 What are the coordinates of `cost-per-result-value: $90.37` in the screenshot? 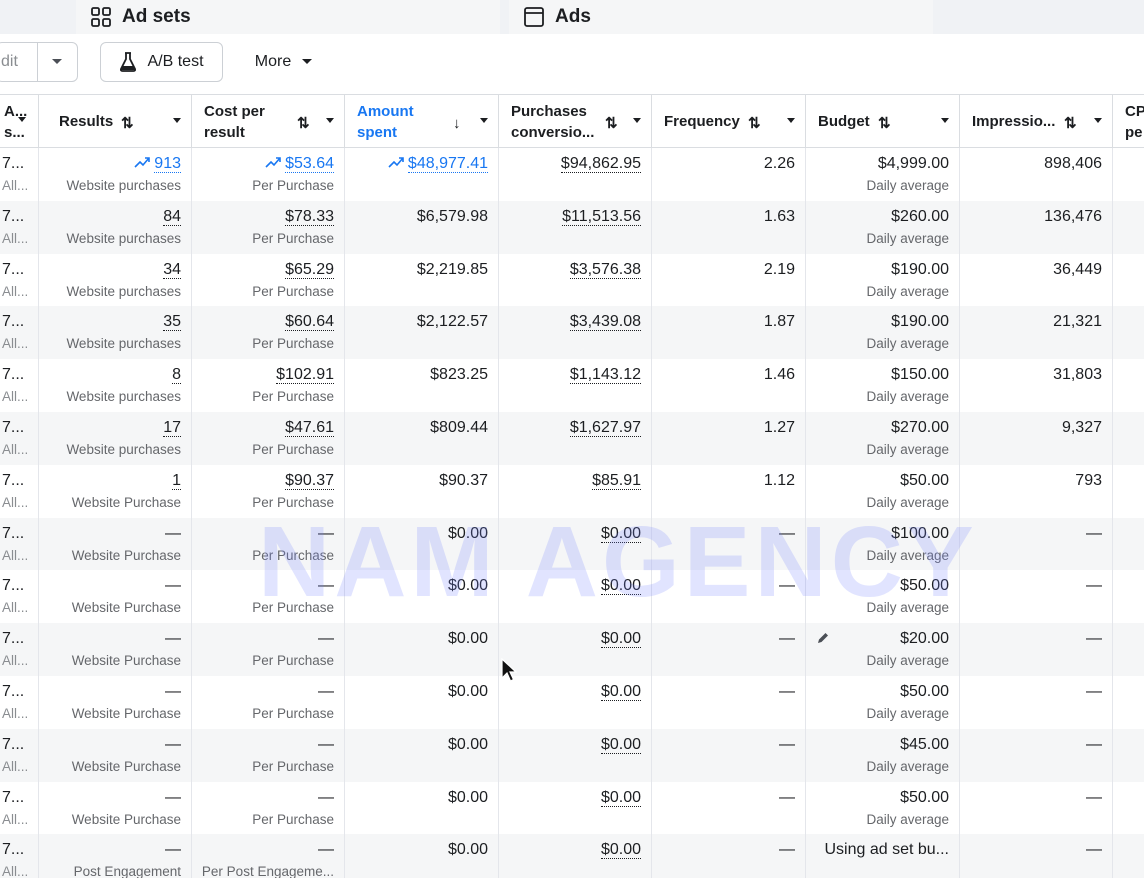 It's located at (309, 480).